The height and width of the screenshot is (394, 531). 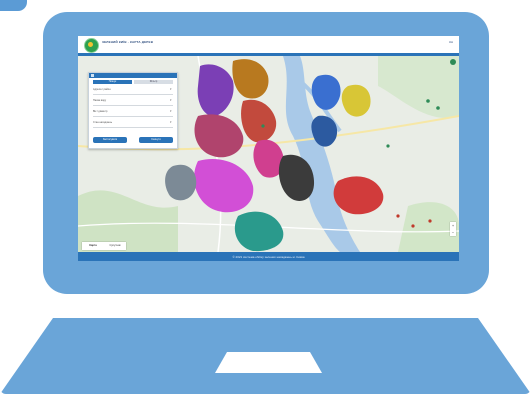 What do you see at coordinates (133, 113) in the screenshot?
I see `field-age: Вік / діаметр ▾` at bounding box center [133, 113].